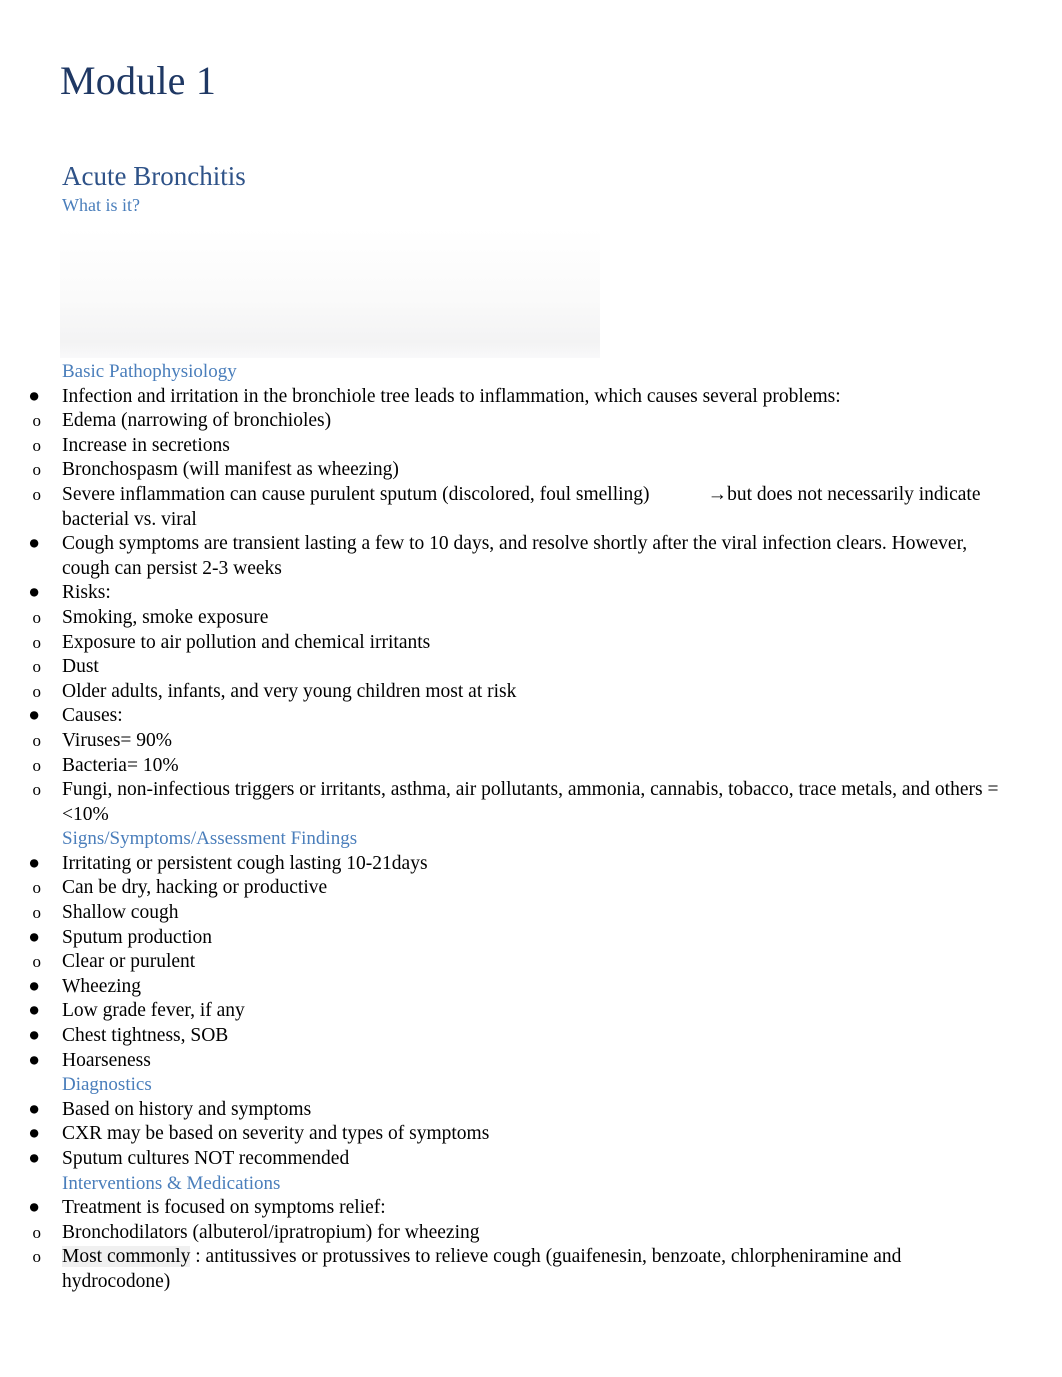 This screenshot has height=1377, width=1062. Describe the element at coordinates (86, 593) in the screenshot. I see `list-item-text: Risks:` at that location.